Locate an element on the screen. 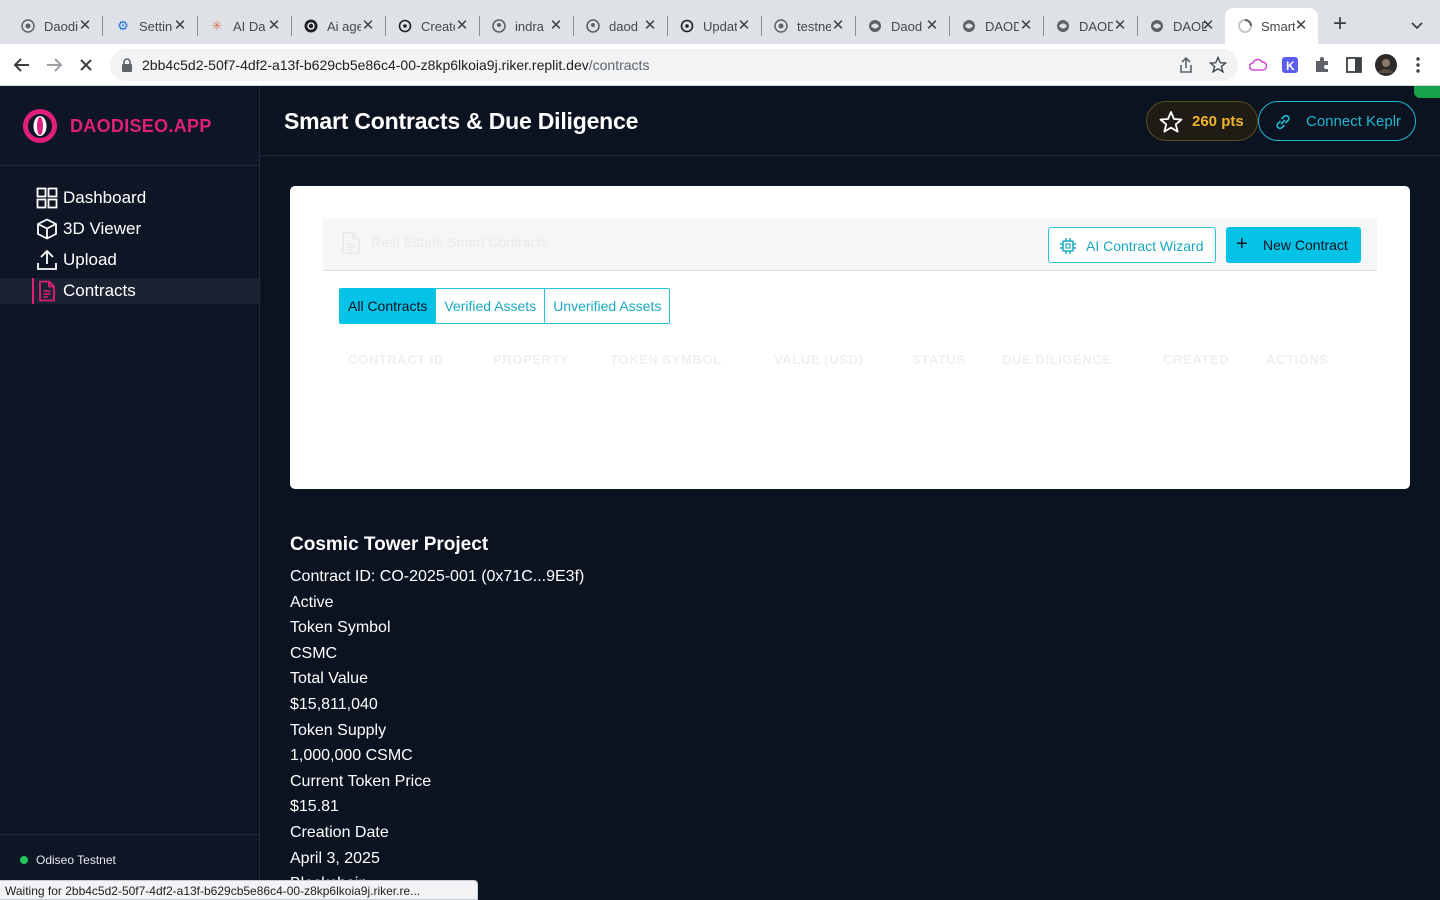  ai-contract-wizard-button: AI Contract Wizard is located at coordinates (1132, 245).